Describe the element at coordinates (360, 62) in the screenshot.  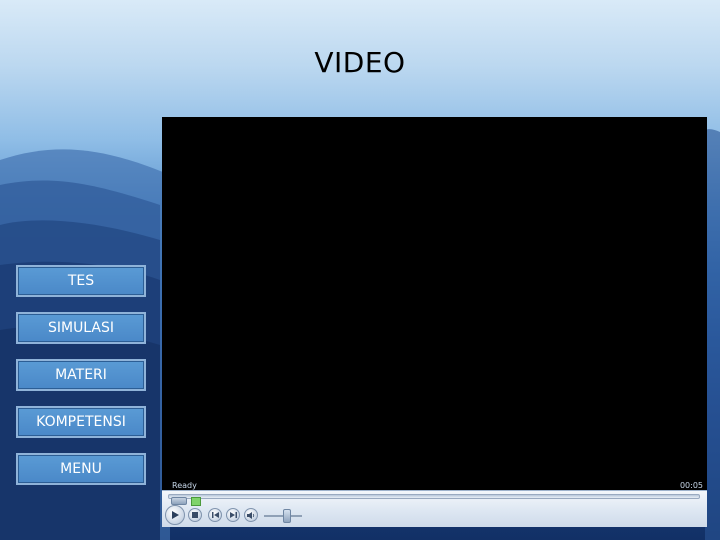
I see `page-title: VIDEO` at that location.